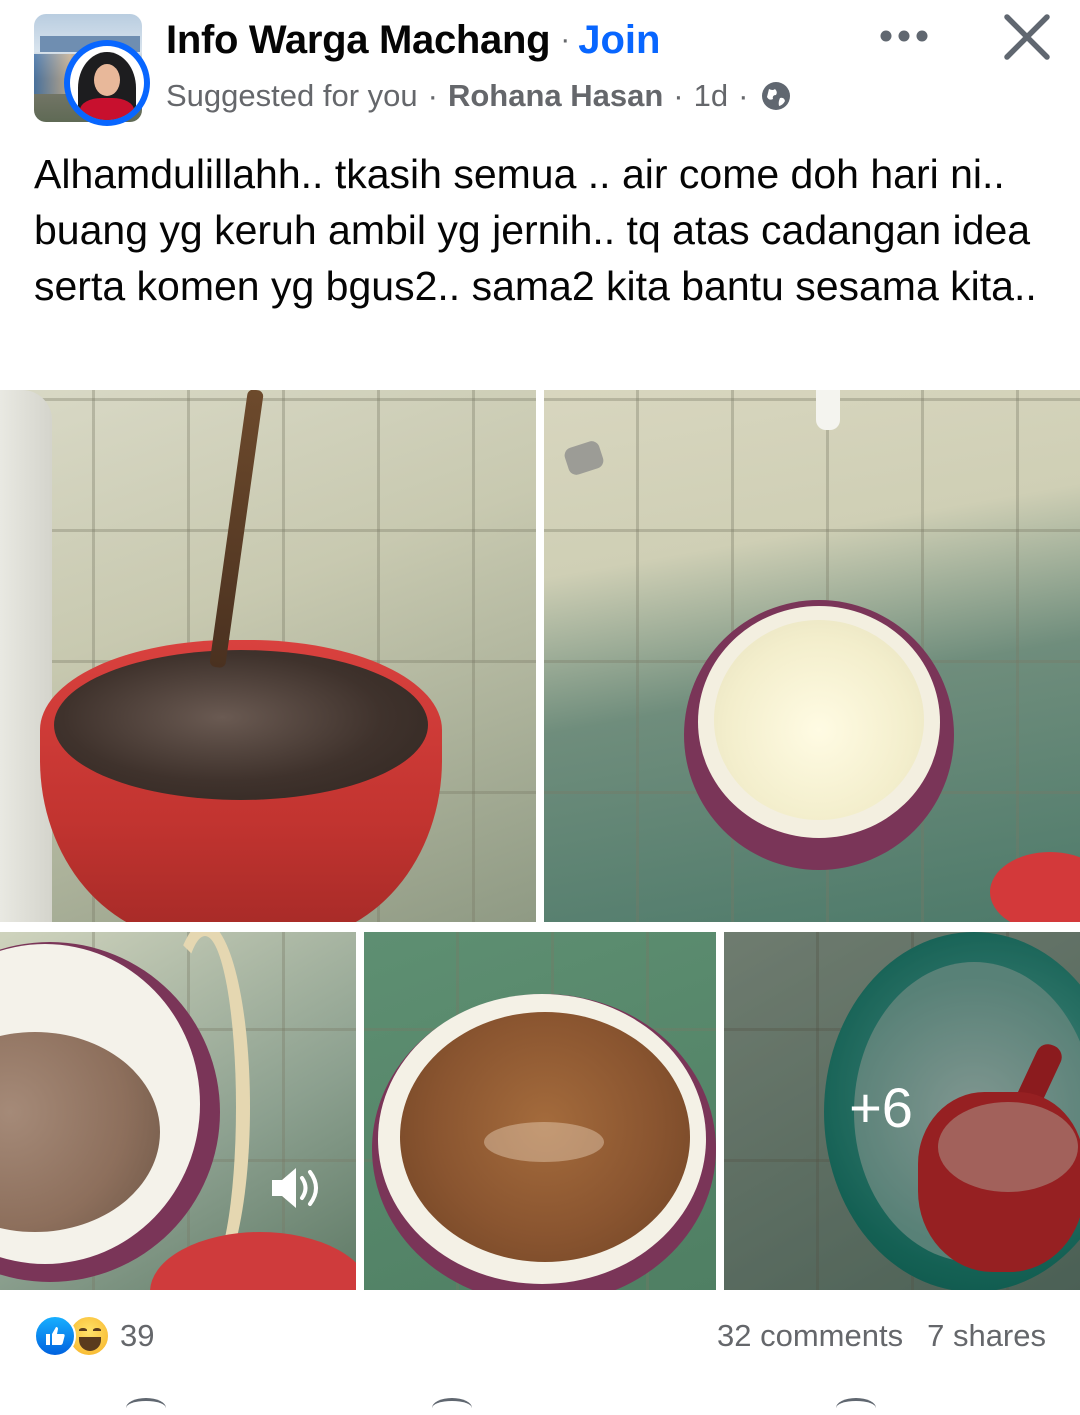  What do you see at coordinates (94, 1336) in the screenshot?
I see `reactions-summary: 39` at bounding box center [94, 1336].